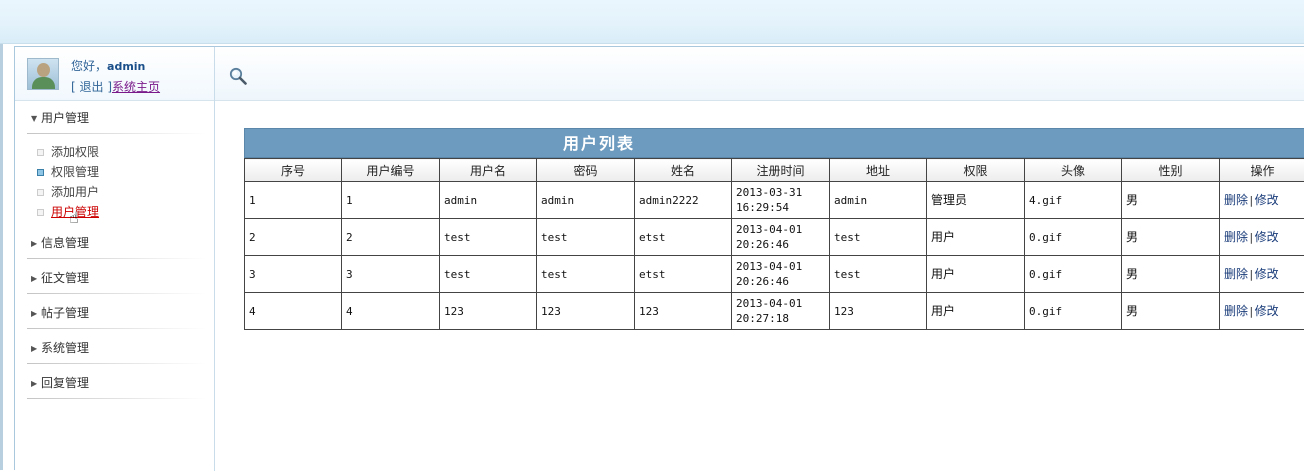 This screenshot has width=1304, height=471. What do you see at coordinates (114, 192) in the screenshot?
I see `sidebar-item-add-user: 添加用户` at bounding box center [114, 192].